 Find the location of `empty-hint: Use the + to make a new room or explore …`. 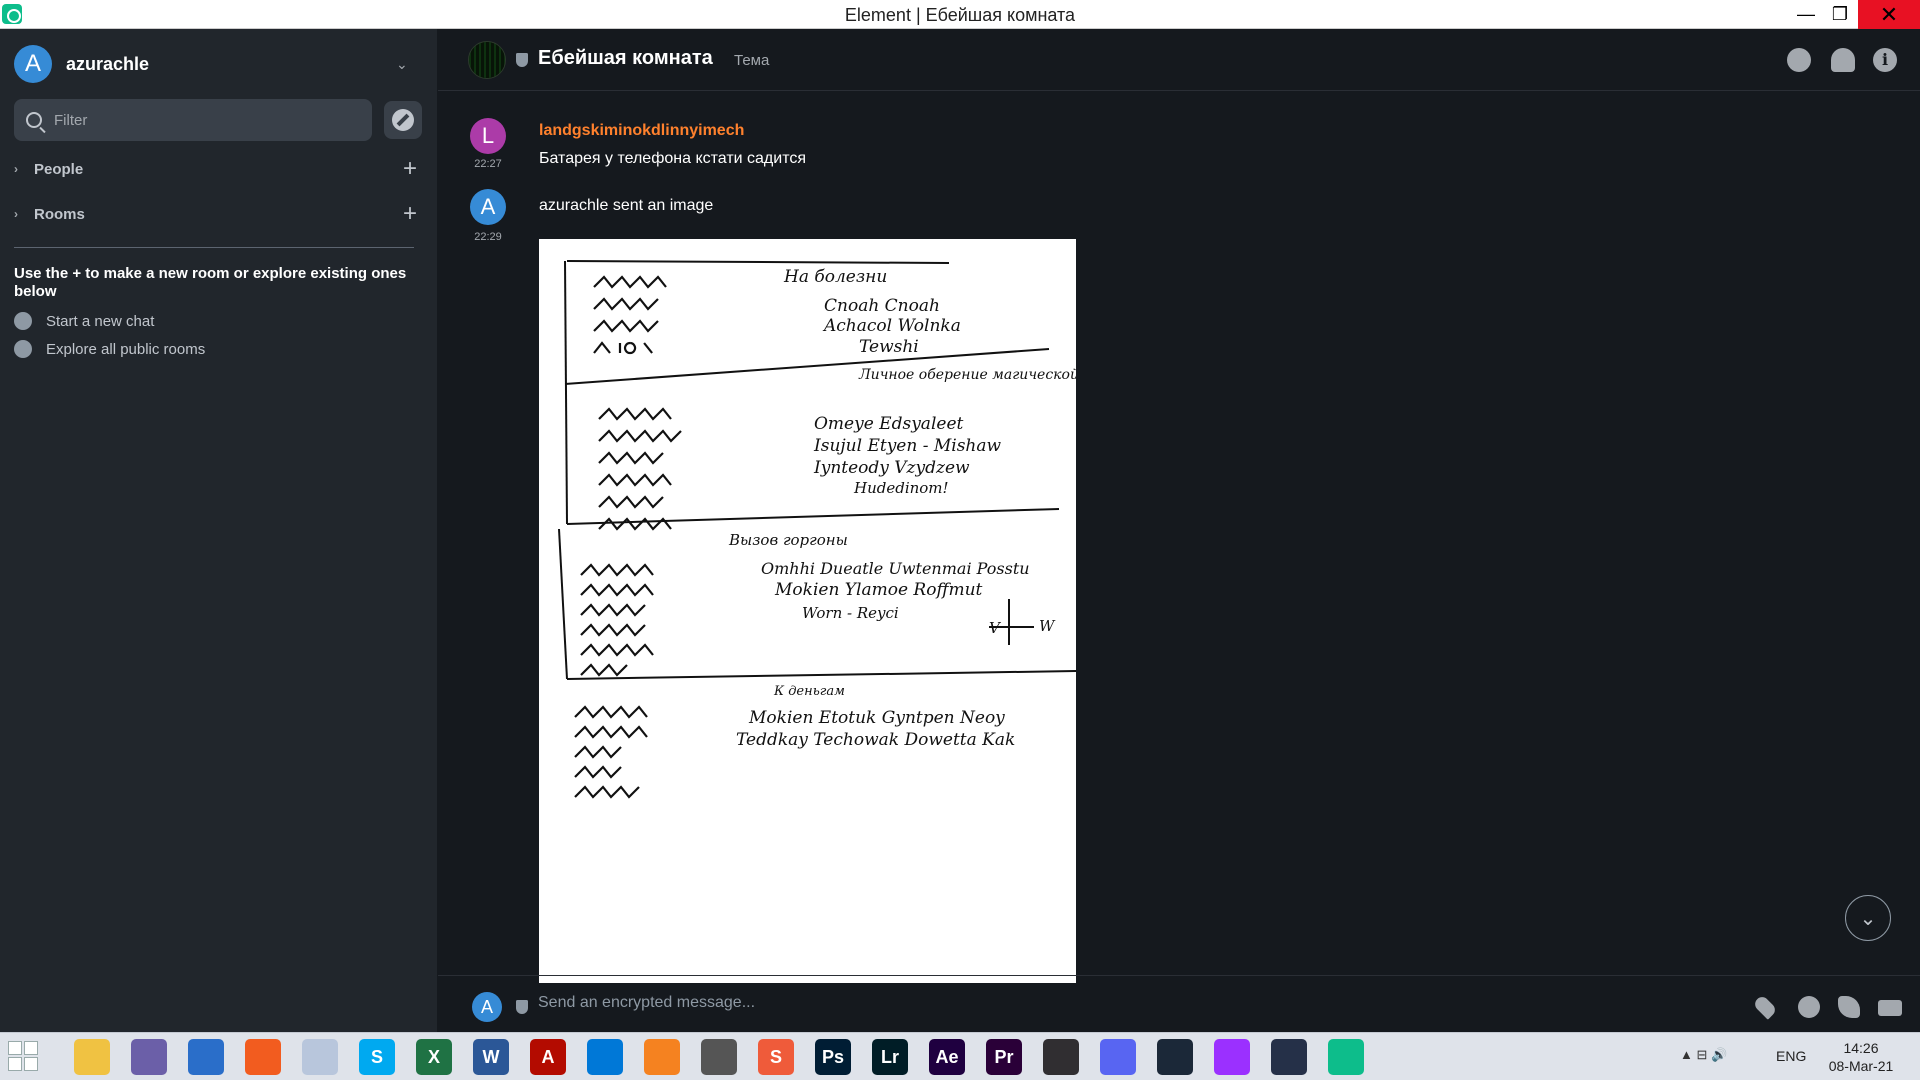

empty-hint: Use the + to make a new room or explore … is located at coordinates (210, 282).